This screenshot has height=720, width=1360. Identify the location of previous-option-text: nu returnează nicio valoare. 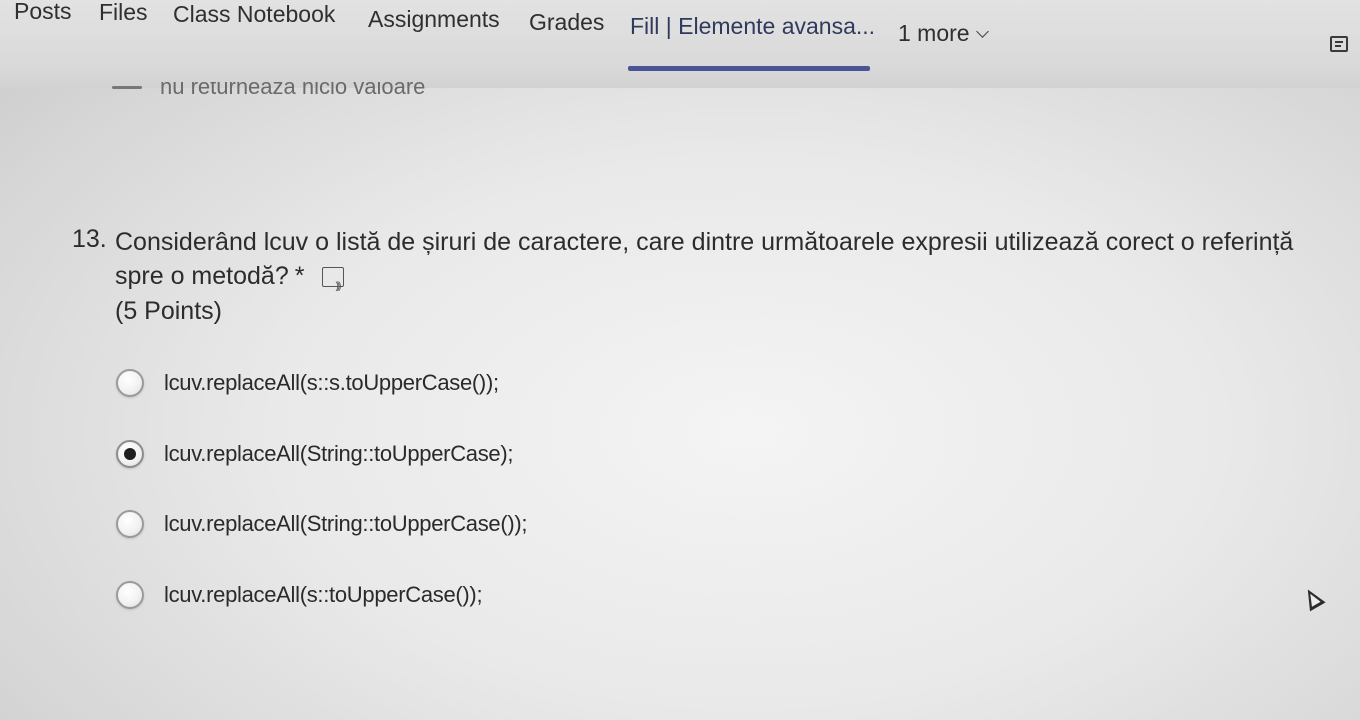
(293, 90).